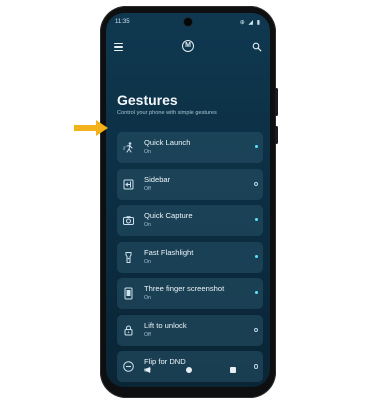  Describe the element at coordinates (147, 370) in the screenshot. I see `back-icon: ◀` at that location.